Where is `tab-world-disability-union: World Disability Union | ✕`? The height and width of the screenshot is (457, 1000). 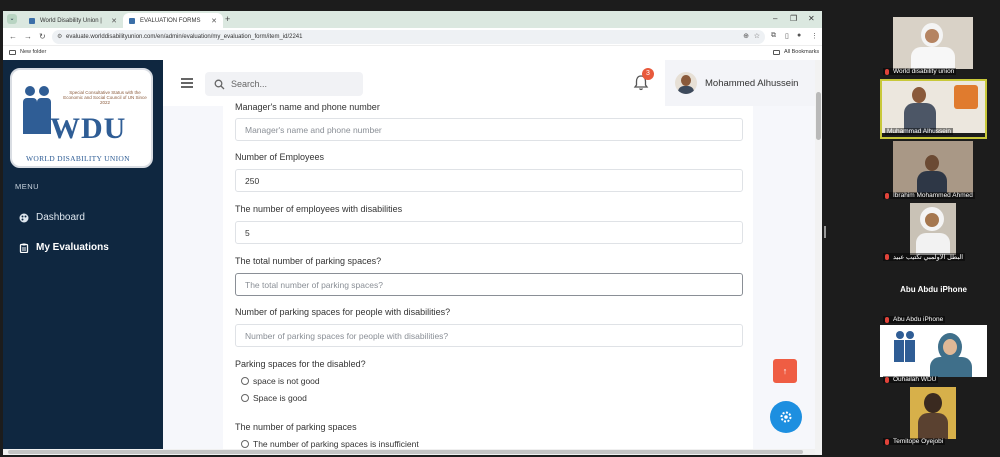
tab-world-disability-union: World Disability Union | ✕ is located at coordinates (73, 20).